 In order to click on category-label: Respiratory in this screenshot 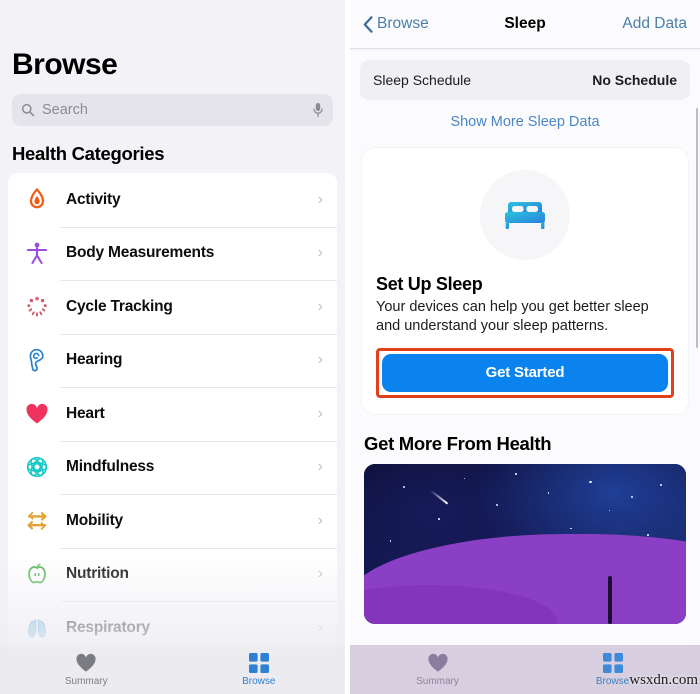, I will do `click(108, 627)`.